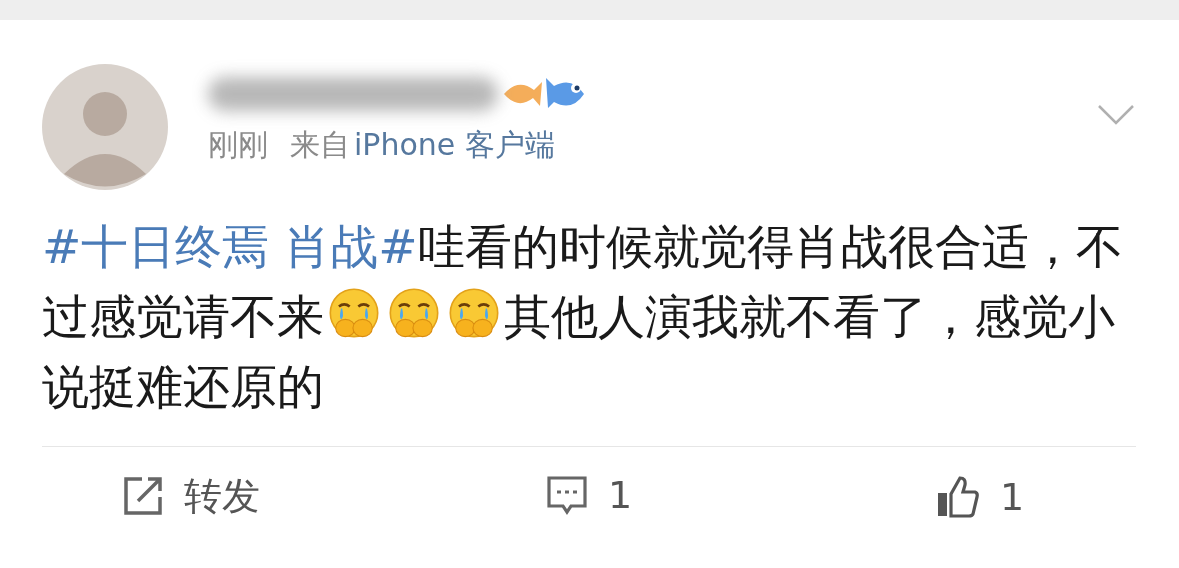  I want to click on like-button: 1, so click(980, 497).